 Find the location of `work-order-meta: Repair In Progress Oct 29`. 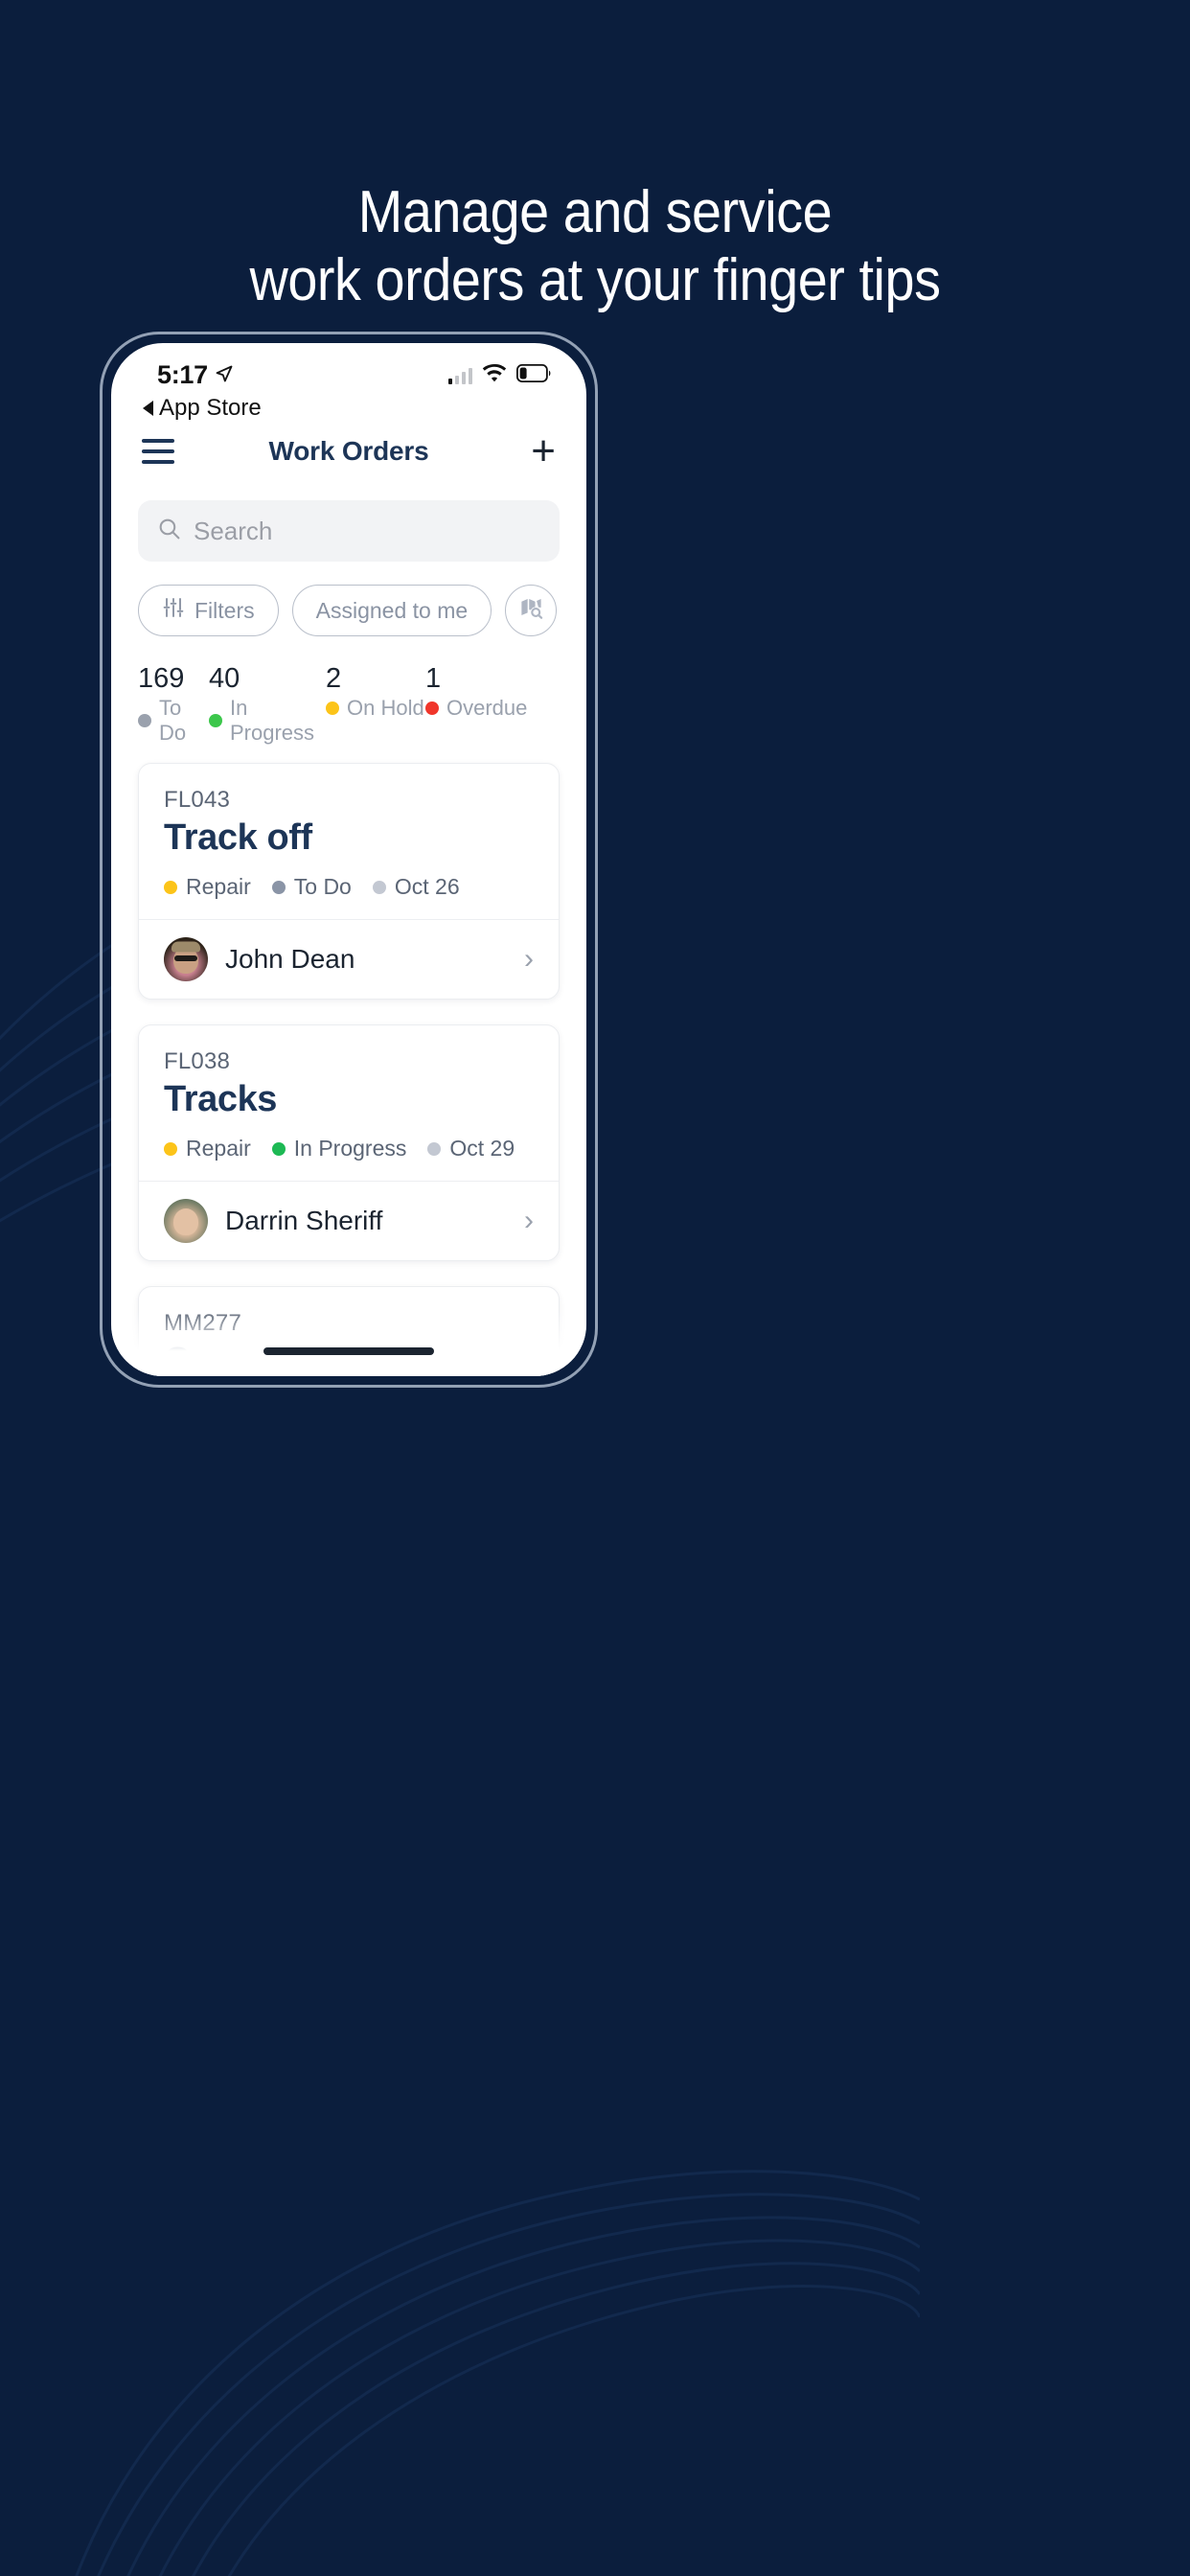

work-order-meta: Repair In Progress Oct 29 is located at coordinates (349, 1149).